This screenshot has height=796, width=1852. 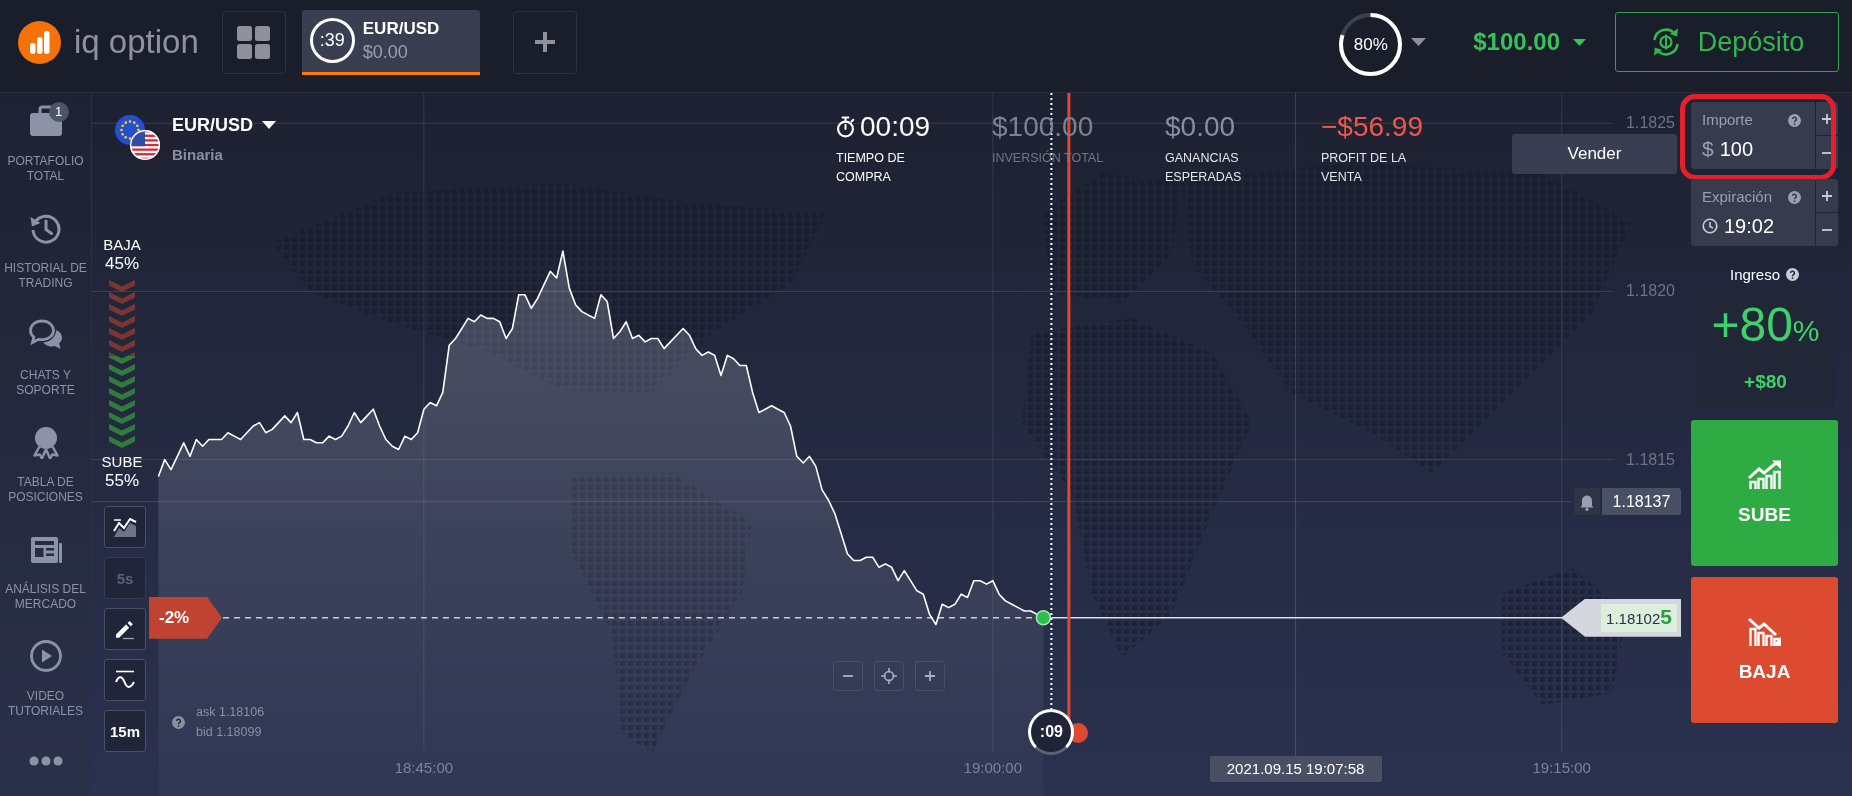 I want to click on grid-icon, so click(x=254, y=42).